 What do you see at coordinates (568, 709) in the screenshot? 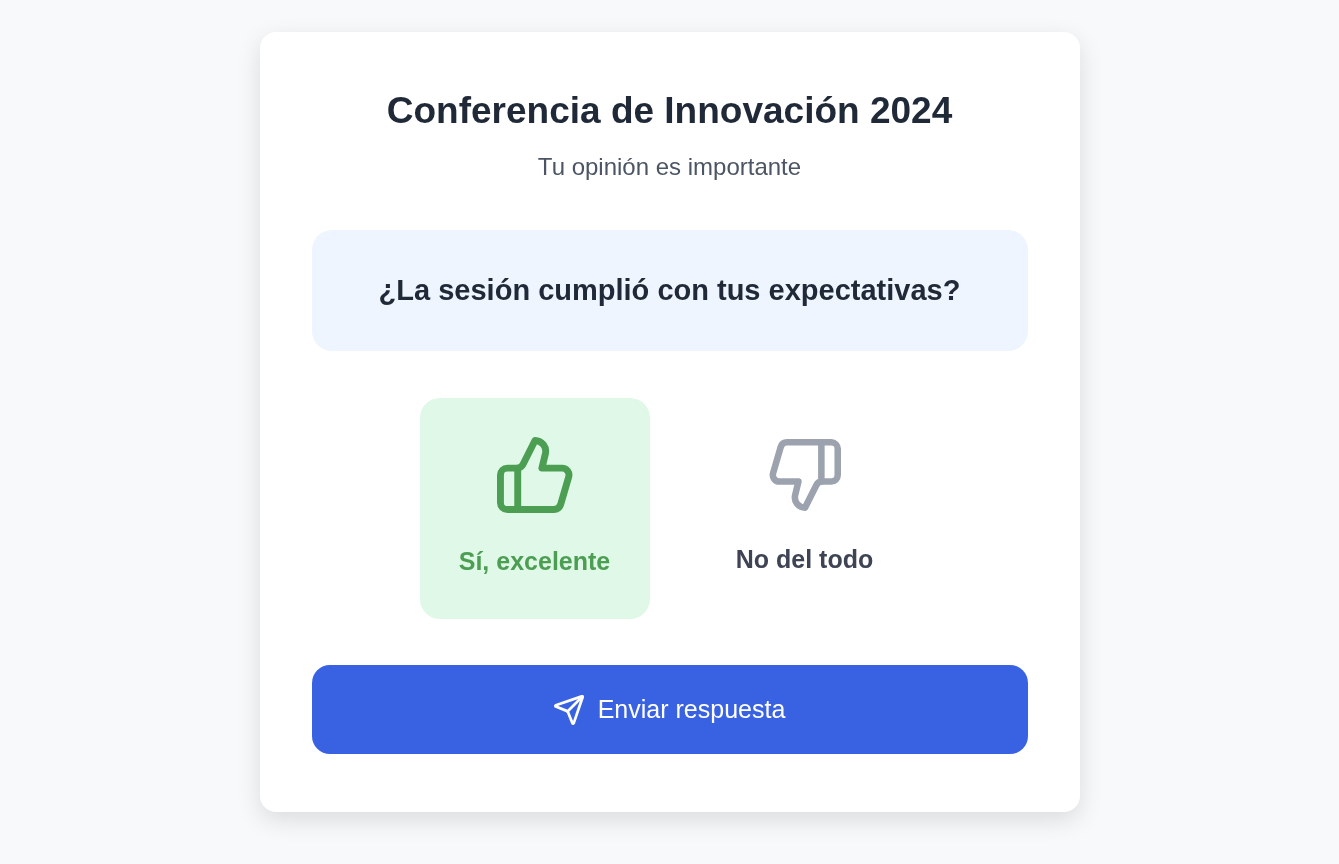
I see `send-icon` at bounding box center [568, 709].